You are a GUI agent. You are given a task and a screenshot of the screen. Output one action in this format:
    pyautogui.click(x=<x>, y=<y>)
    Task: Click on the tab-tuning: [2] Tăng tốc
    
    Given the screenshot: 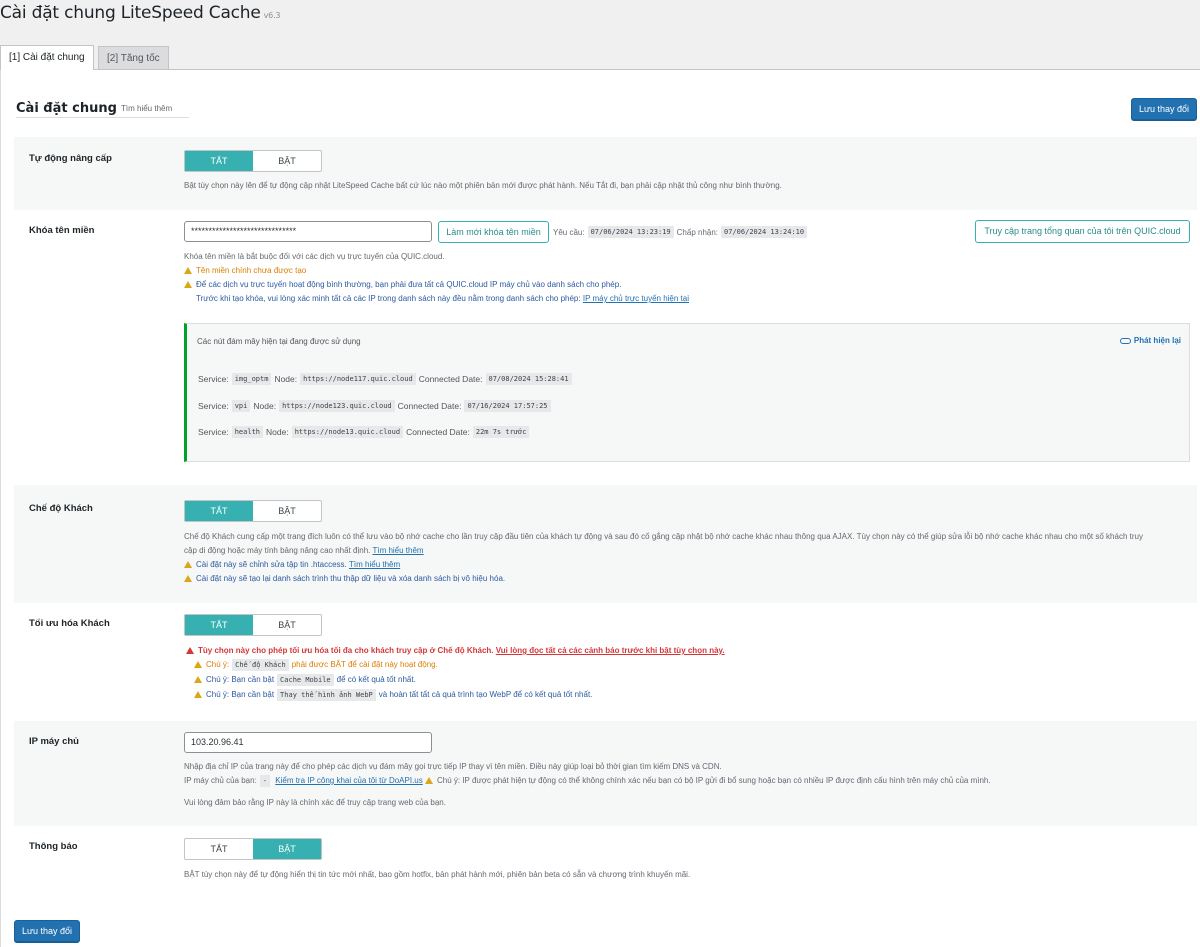 What is the action you would take?
    pyautogui.click(x=133, y=58)
    